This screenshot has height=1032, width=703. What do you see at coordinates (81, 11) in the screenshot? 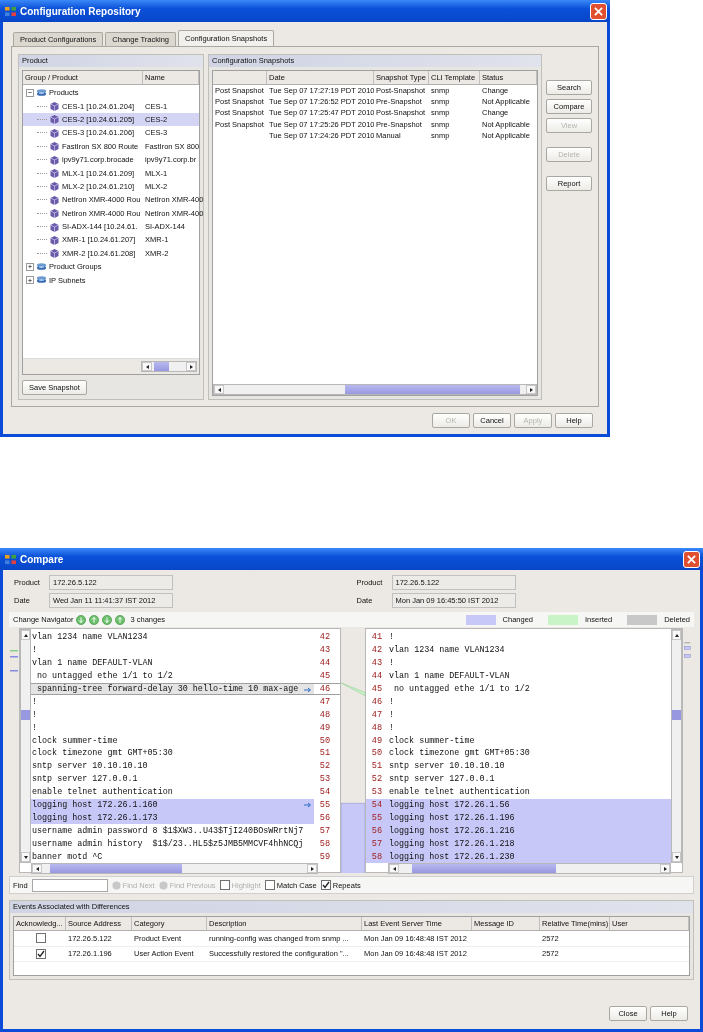
I see `window-title: Configuration Repository` at bounding box center [81, 11].